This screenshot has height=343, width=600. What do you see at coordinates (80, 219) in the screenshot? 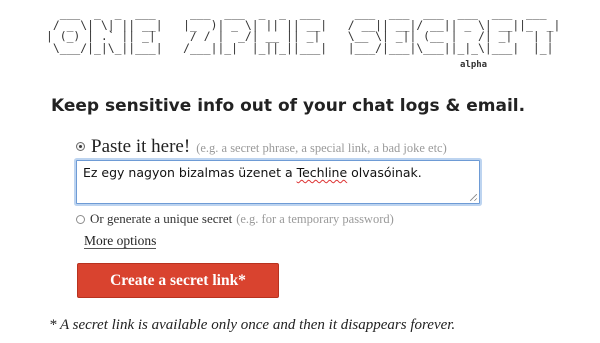
I see `generate-option-radio` at bounding box center [80, 219].